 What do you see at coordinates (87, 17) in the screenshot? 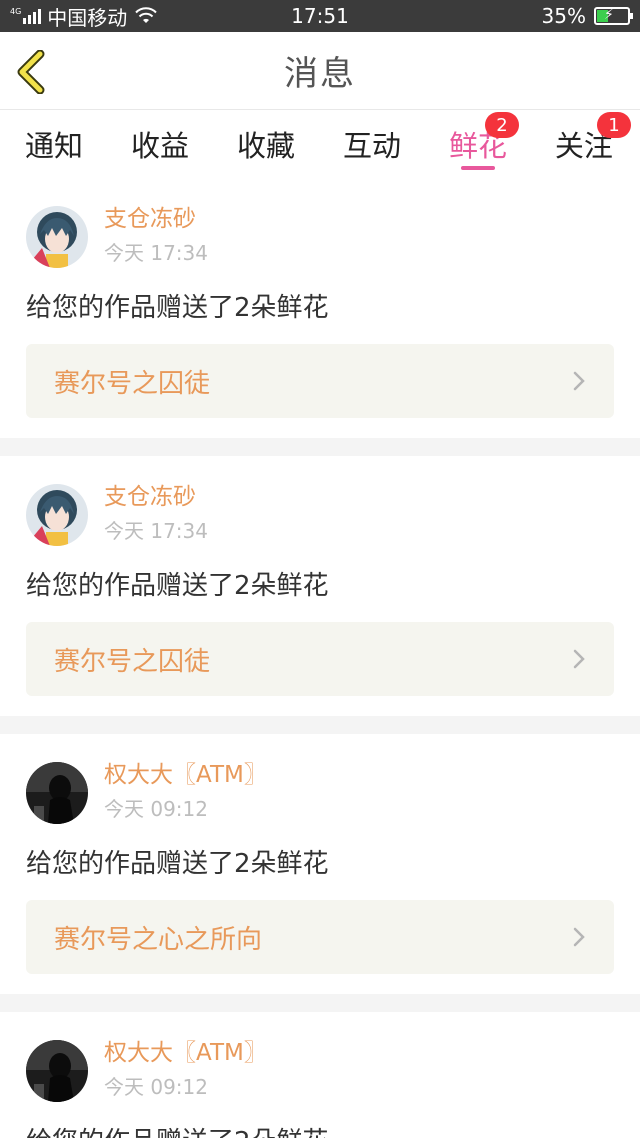
I see `carrier-label: 中国移动` at bounding box center [87, 17].